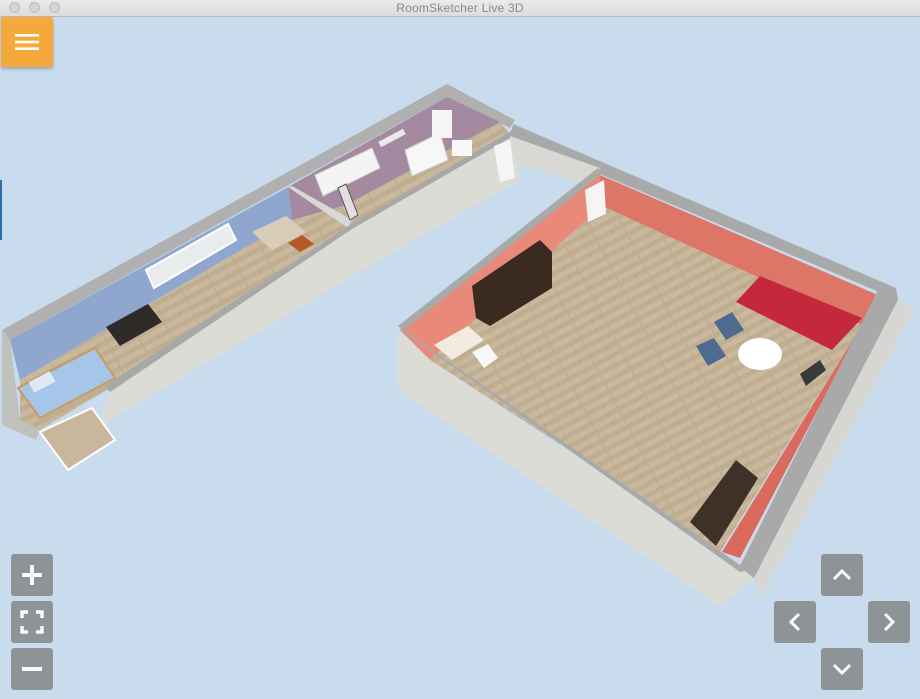 This screenshot has width=920, height=699. I want to click on window-title-bar: RoomSketcher Live 3D, so click(460, 8).